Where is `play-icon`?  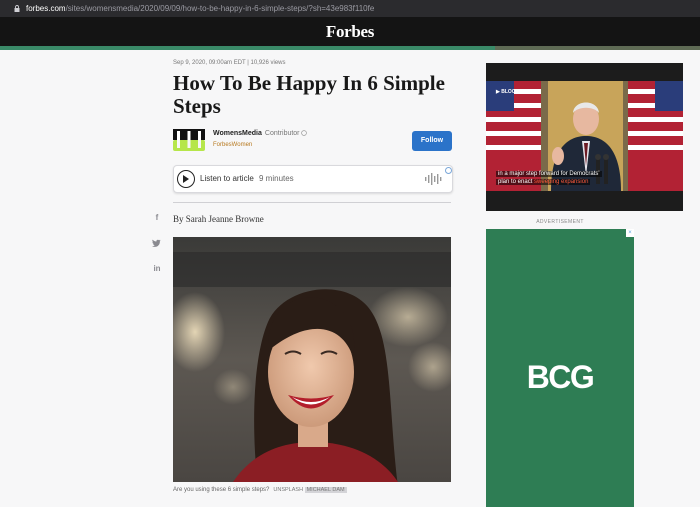
play-icon is located at coordinates (186, 179).